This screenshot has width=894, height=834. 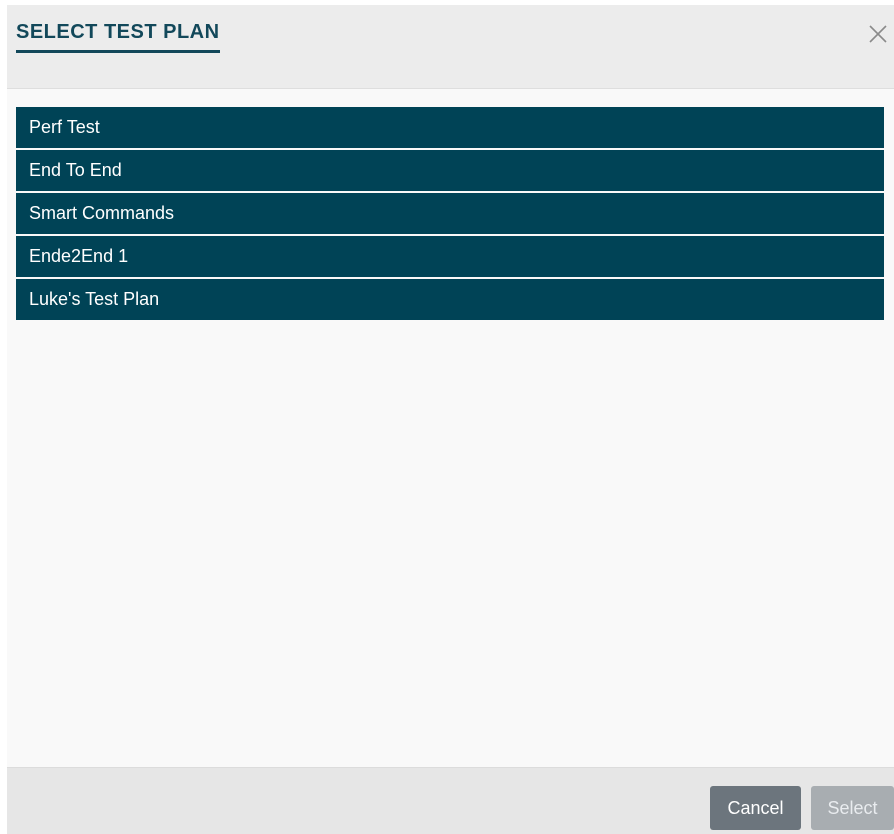 I want to click on list-item-test-plan: Smart Commands, so click(x=450, y=213).